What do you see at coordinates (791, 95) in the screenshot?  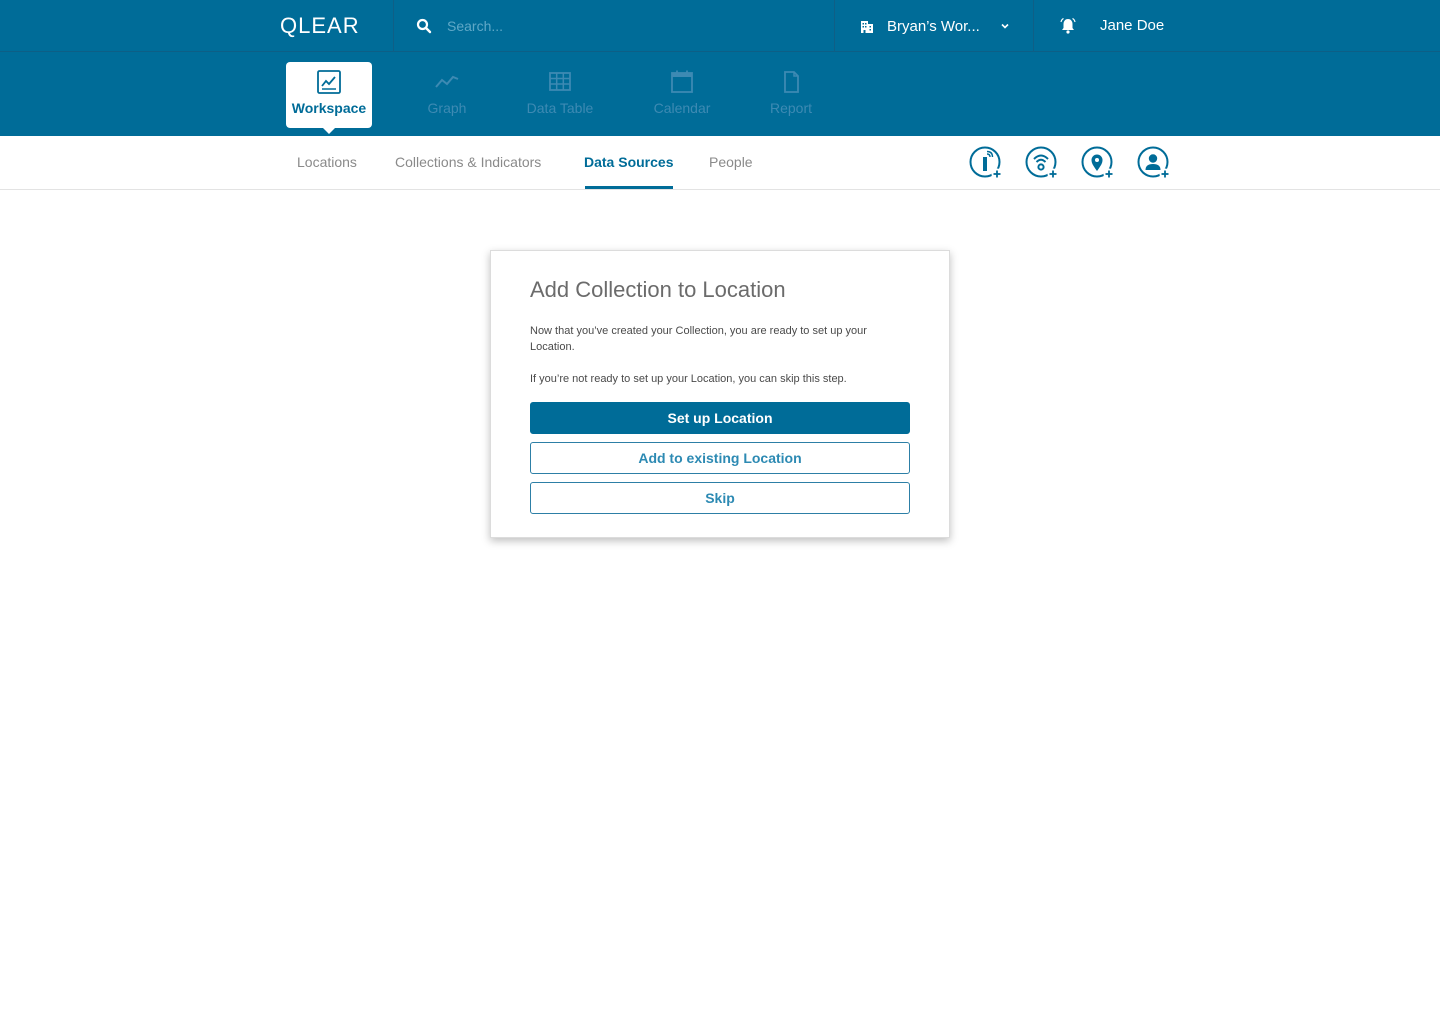 I see `module-report: Report` at bounding box center [791, 95].